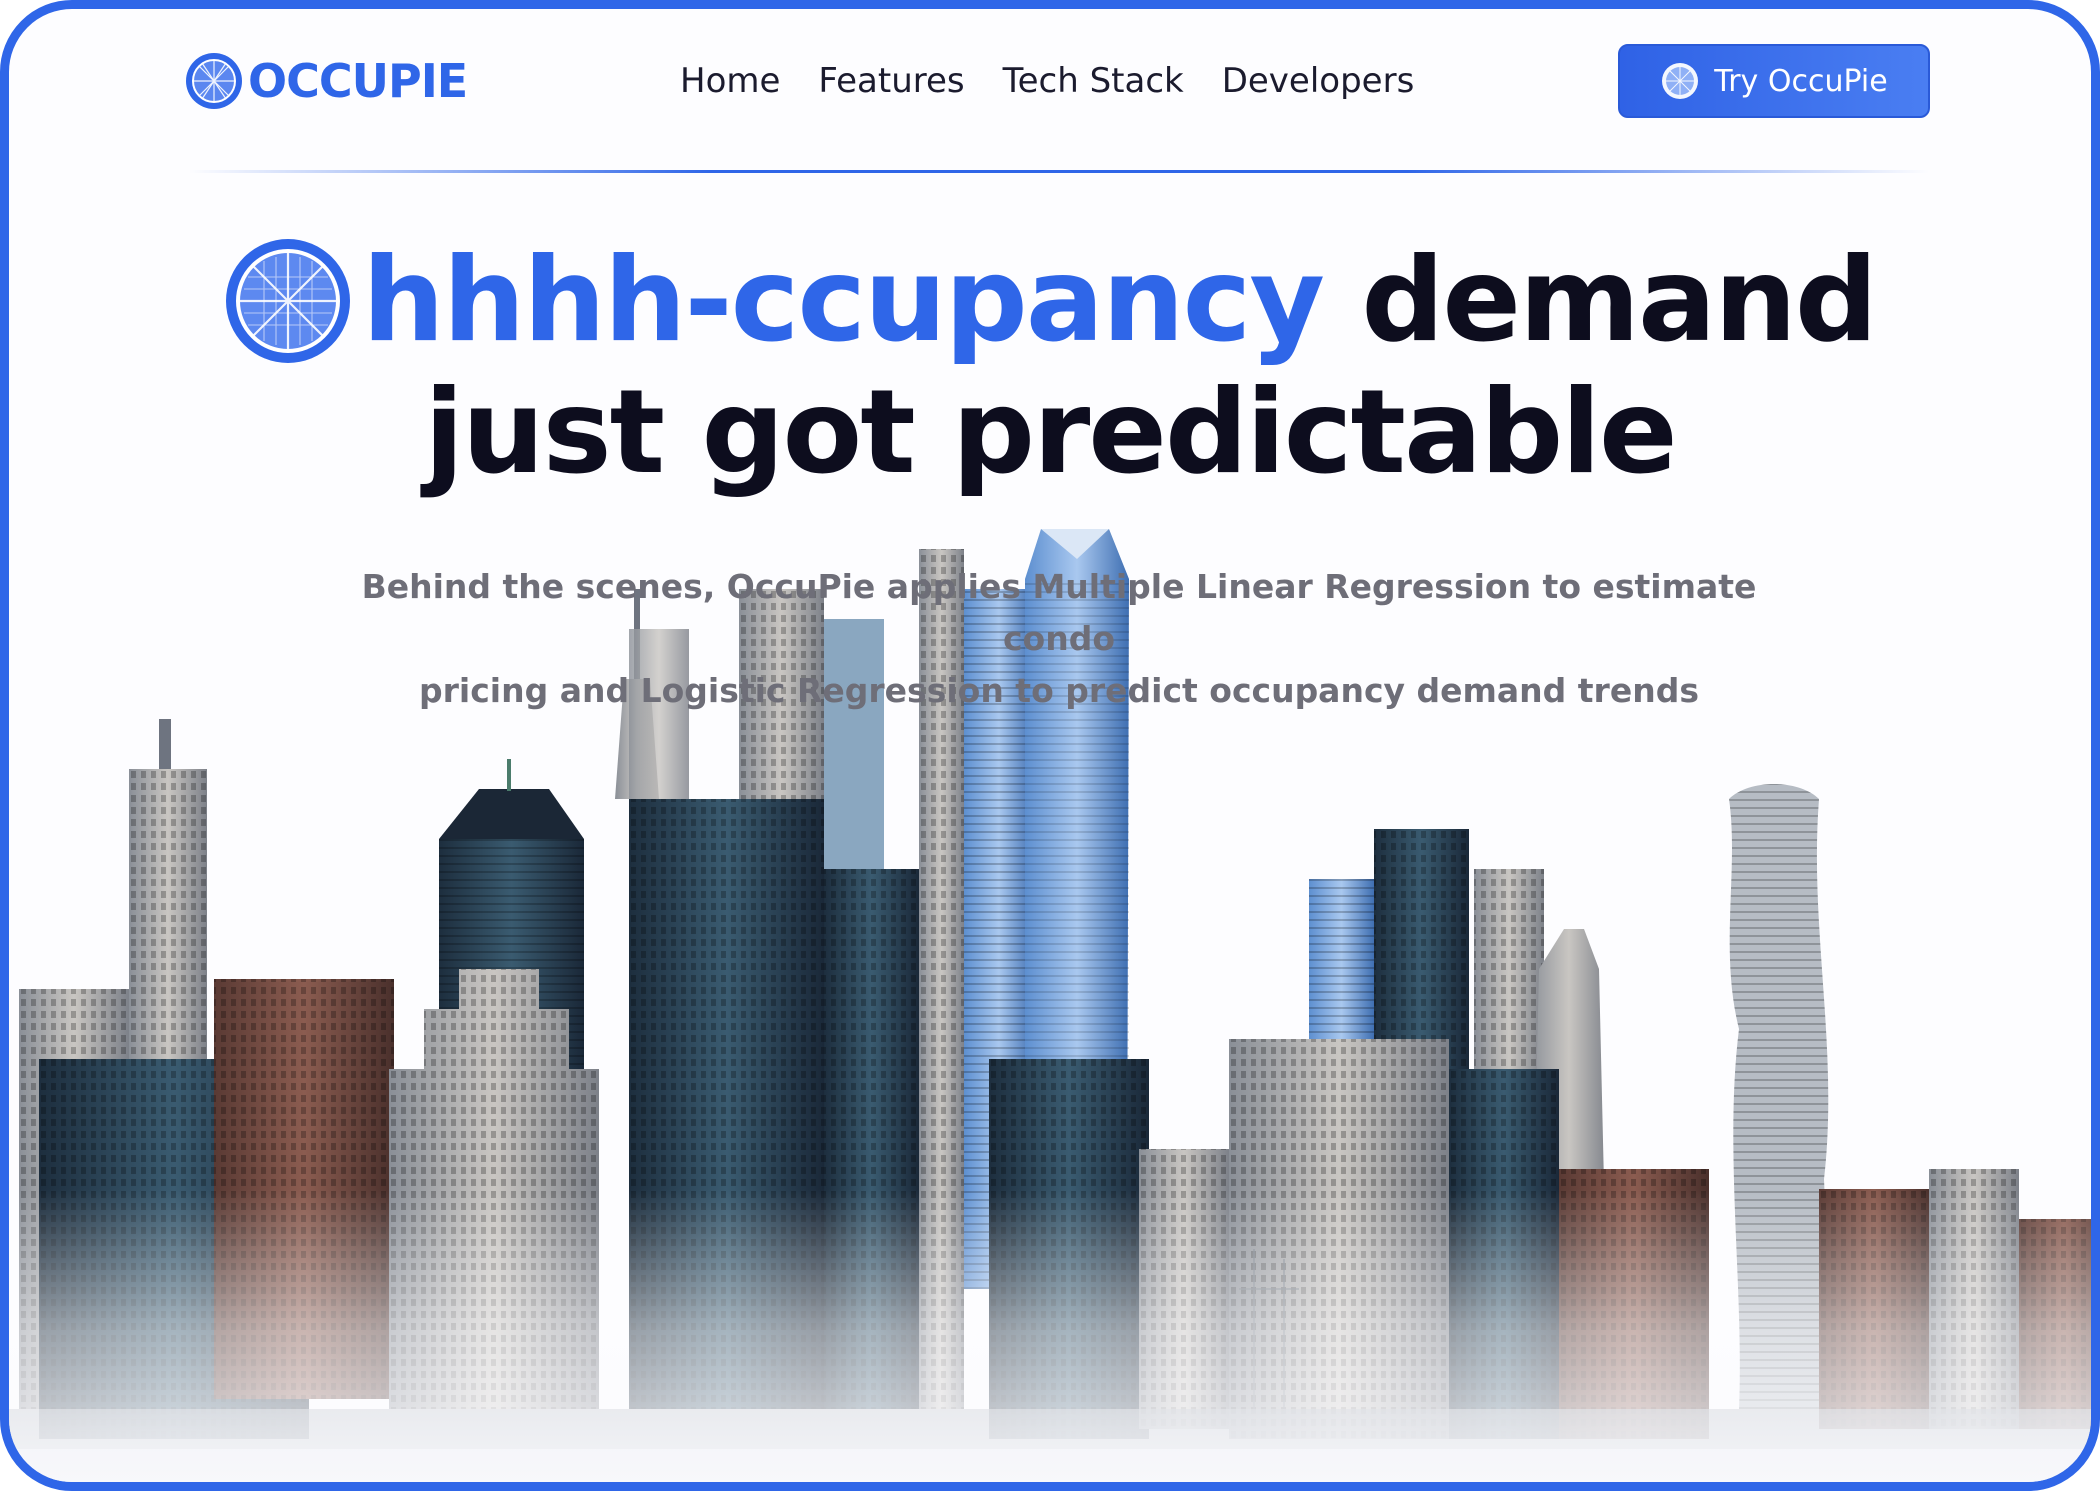 This screenshot has height=1491, width=2100. I want to click on nav-link-tech-stack: Tech Stack, so click(1093, 81).